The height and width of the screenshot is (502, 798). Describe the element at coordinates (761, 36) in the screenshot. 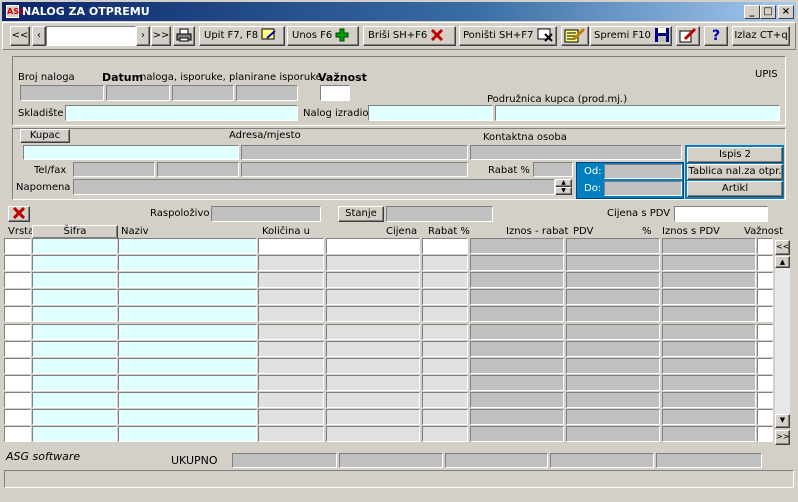

I see `izlaz-button: Izlaz CT+q` at that location.